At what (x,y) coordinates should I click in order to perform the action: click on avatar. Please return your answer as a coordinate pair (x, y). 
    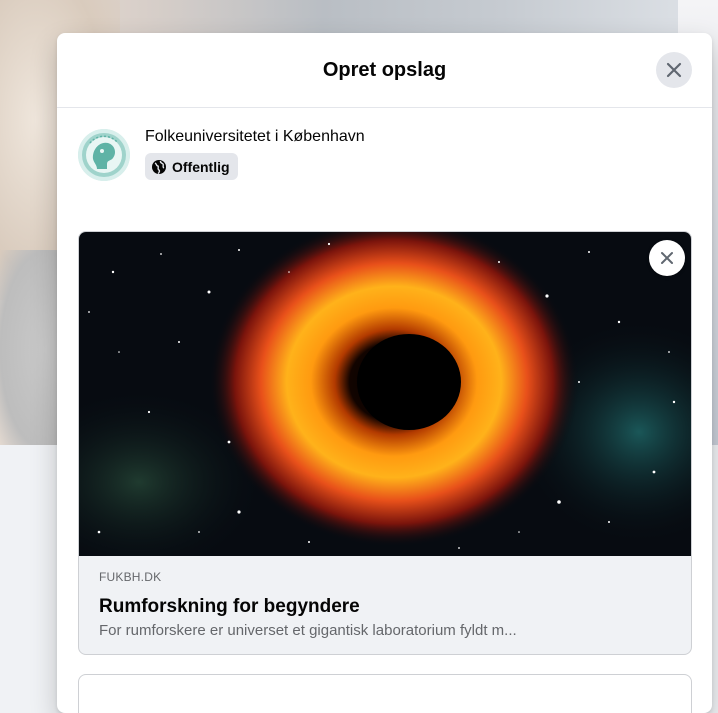
    Looking at the image, I should click on (104, 155).